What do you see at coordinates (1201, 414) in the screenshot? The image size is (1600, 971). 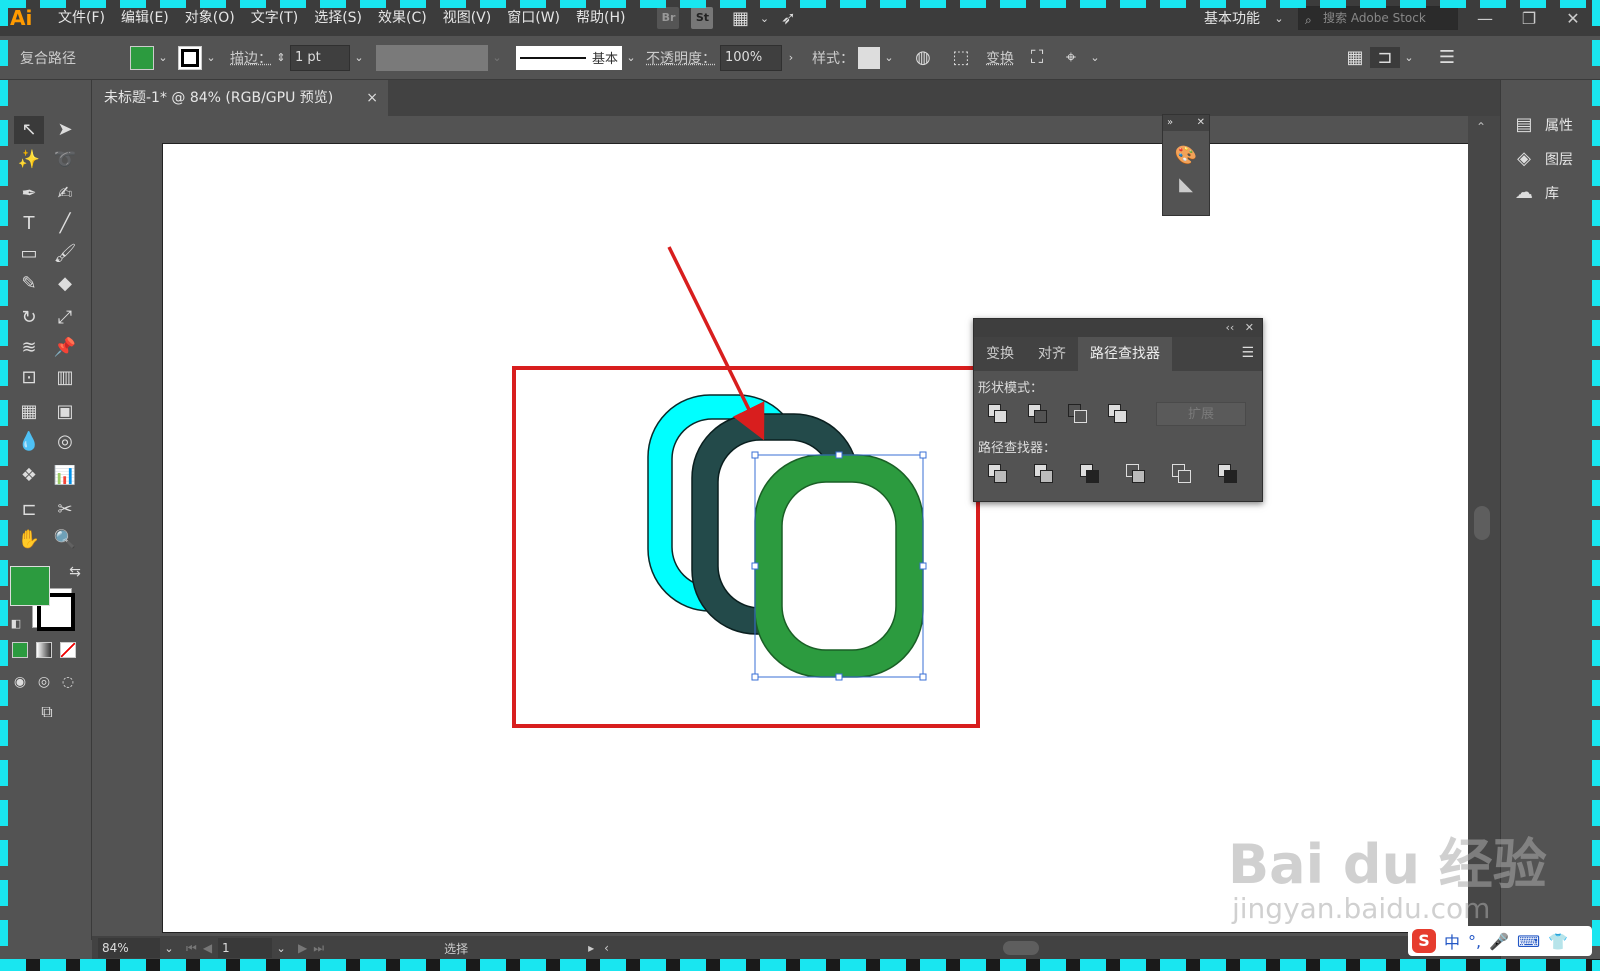 I see `expand-button: 扩展` at bounding box center [1201, 414].